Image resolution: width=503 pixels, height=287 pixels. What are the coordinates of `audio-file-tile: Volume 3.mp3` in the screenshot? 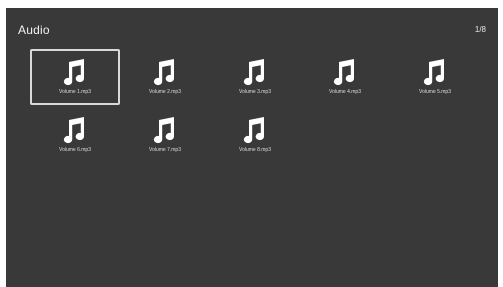 It's located at (255, 77).